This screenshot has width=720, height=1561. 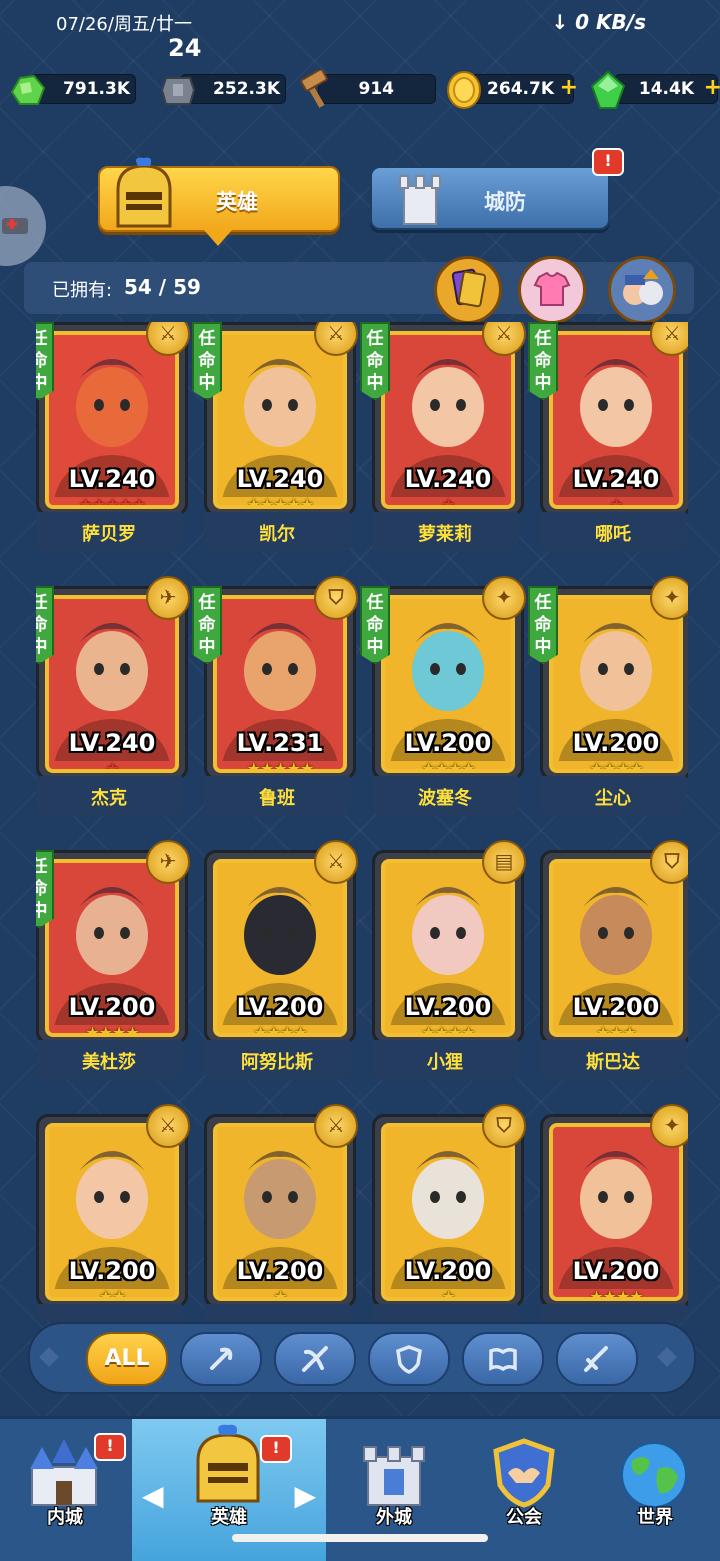 I want to click on tab-hero: 英雄, so click(x=219, y=201).